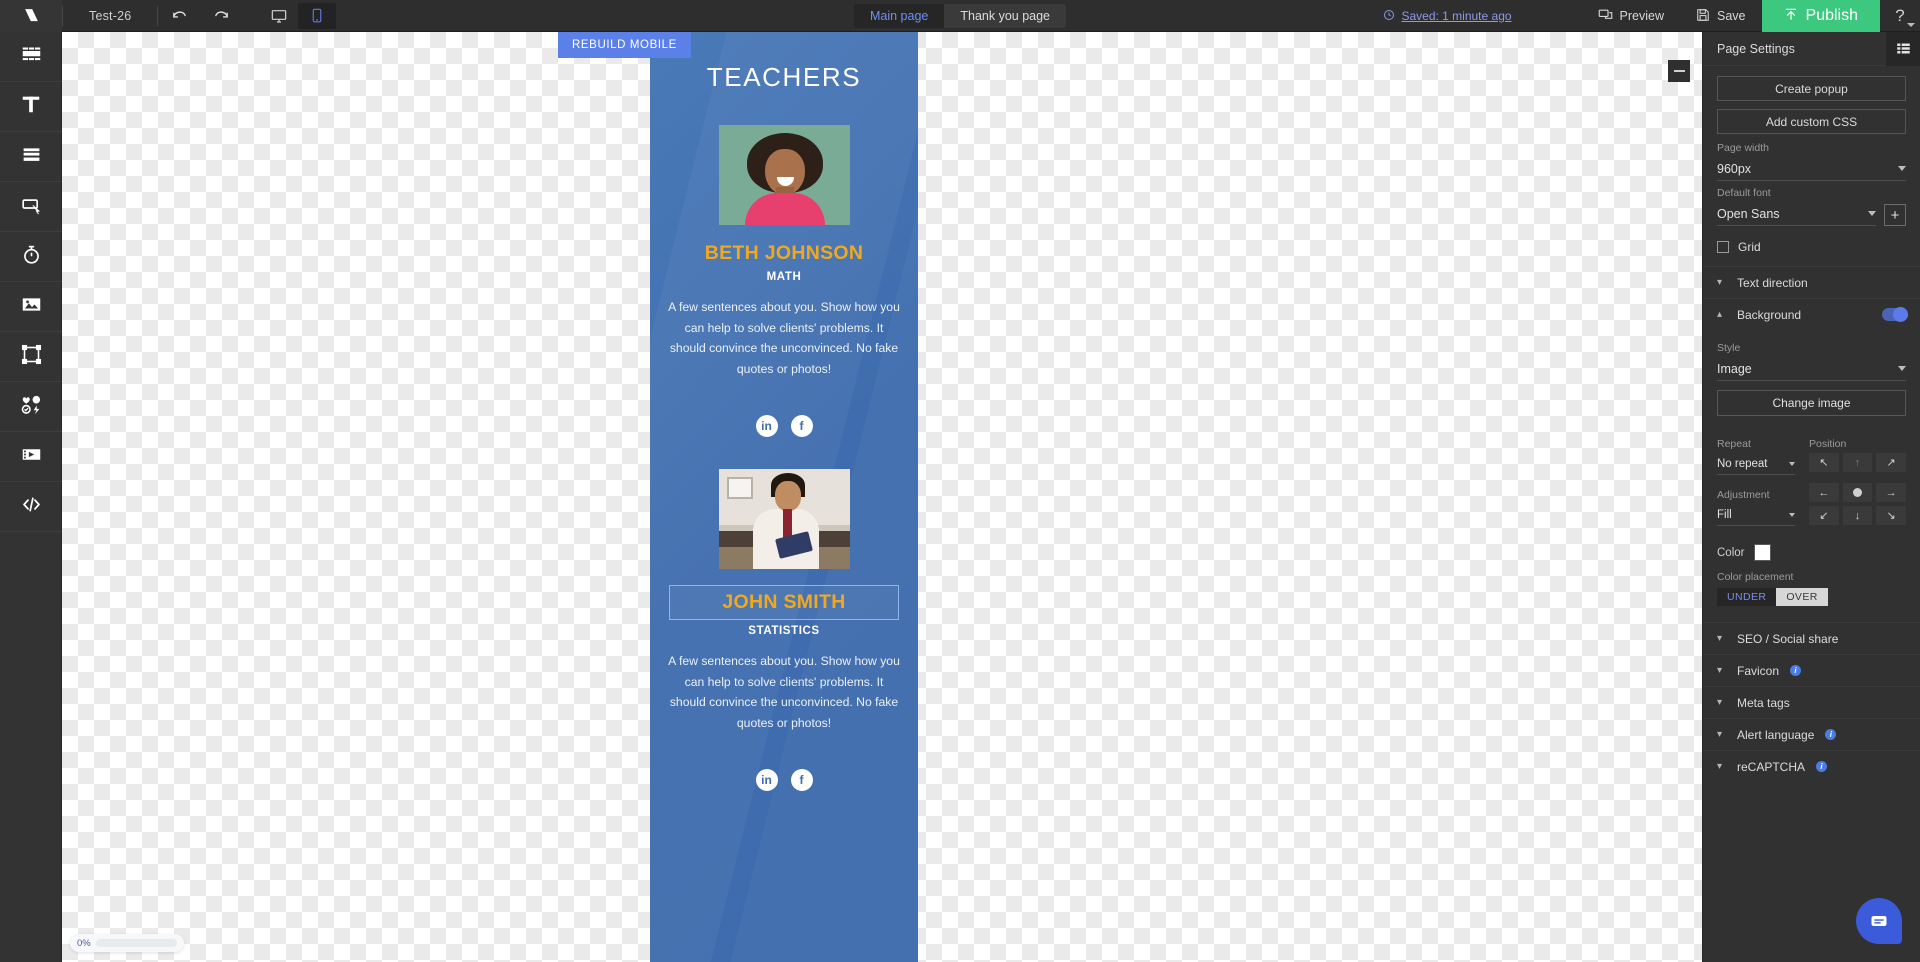  What do you see at coordinates (1891, 515) in the screenshot?
I see `arrow-down-right-icon: ↘` at bounding box center [1891, 515].